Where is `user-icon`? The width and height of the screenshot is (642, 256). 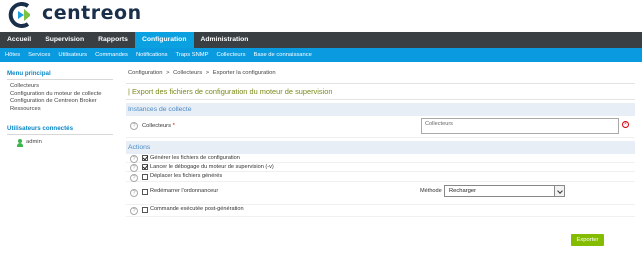 user-icon is located at coordinates (20, 143).